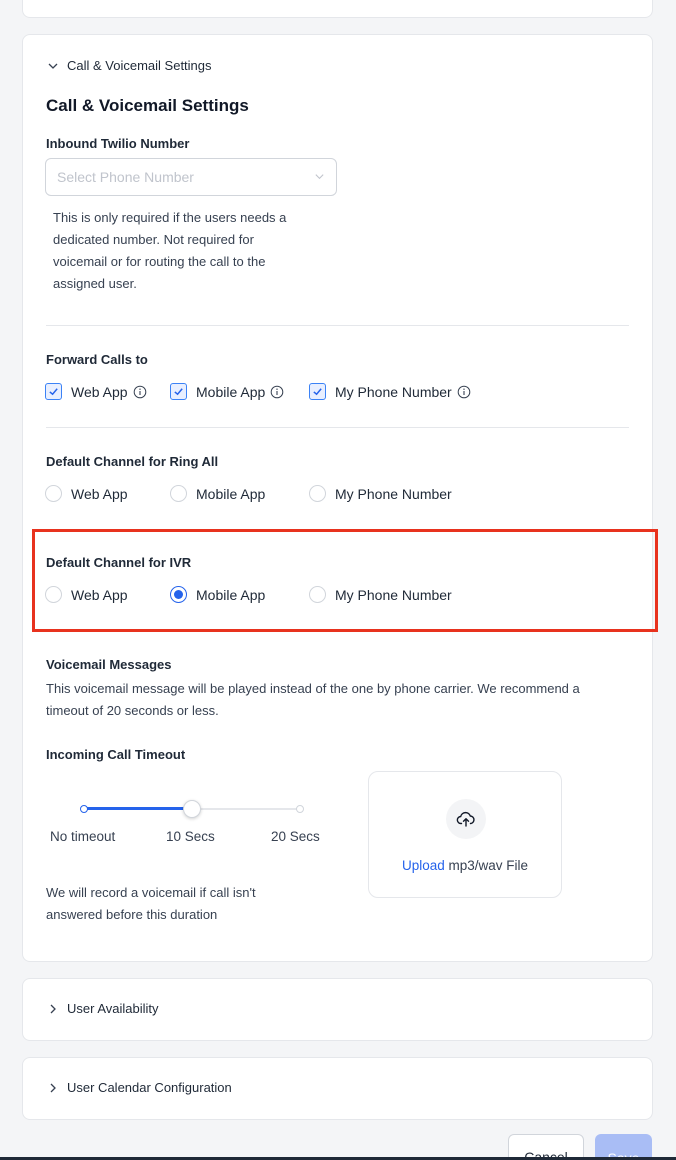 The height and width of the screenshot is (1160, 676). I want to click on upload-link: Upload, so click(423, 865).